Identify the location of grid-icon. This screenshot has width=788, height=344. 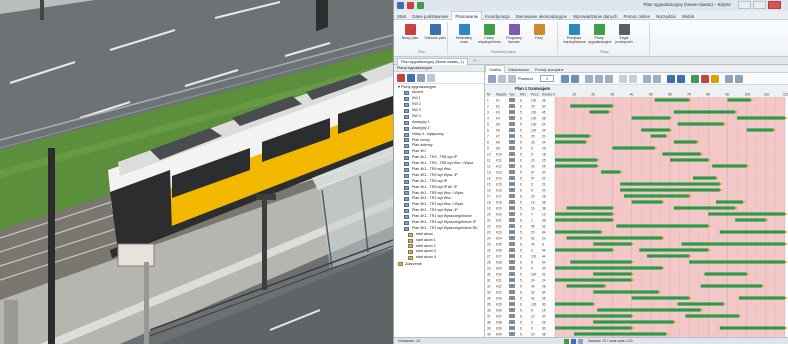
(609, 79).